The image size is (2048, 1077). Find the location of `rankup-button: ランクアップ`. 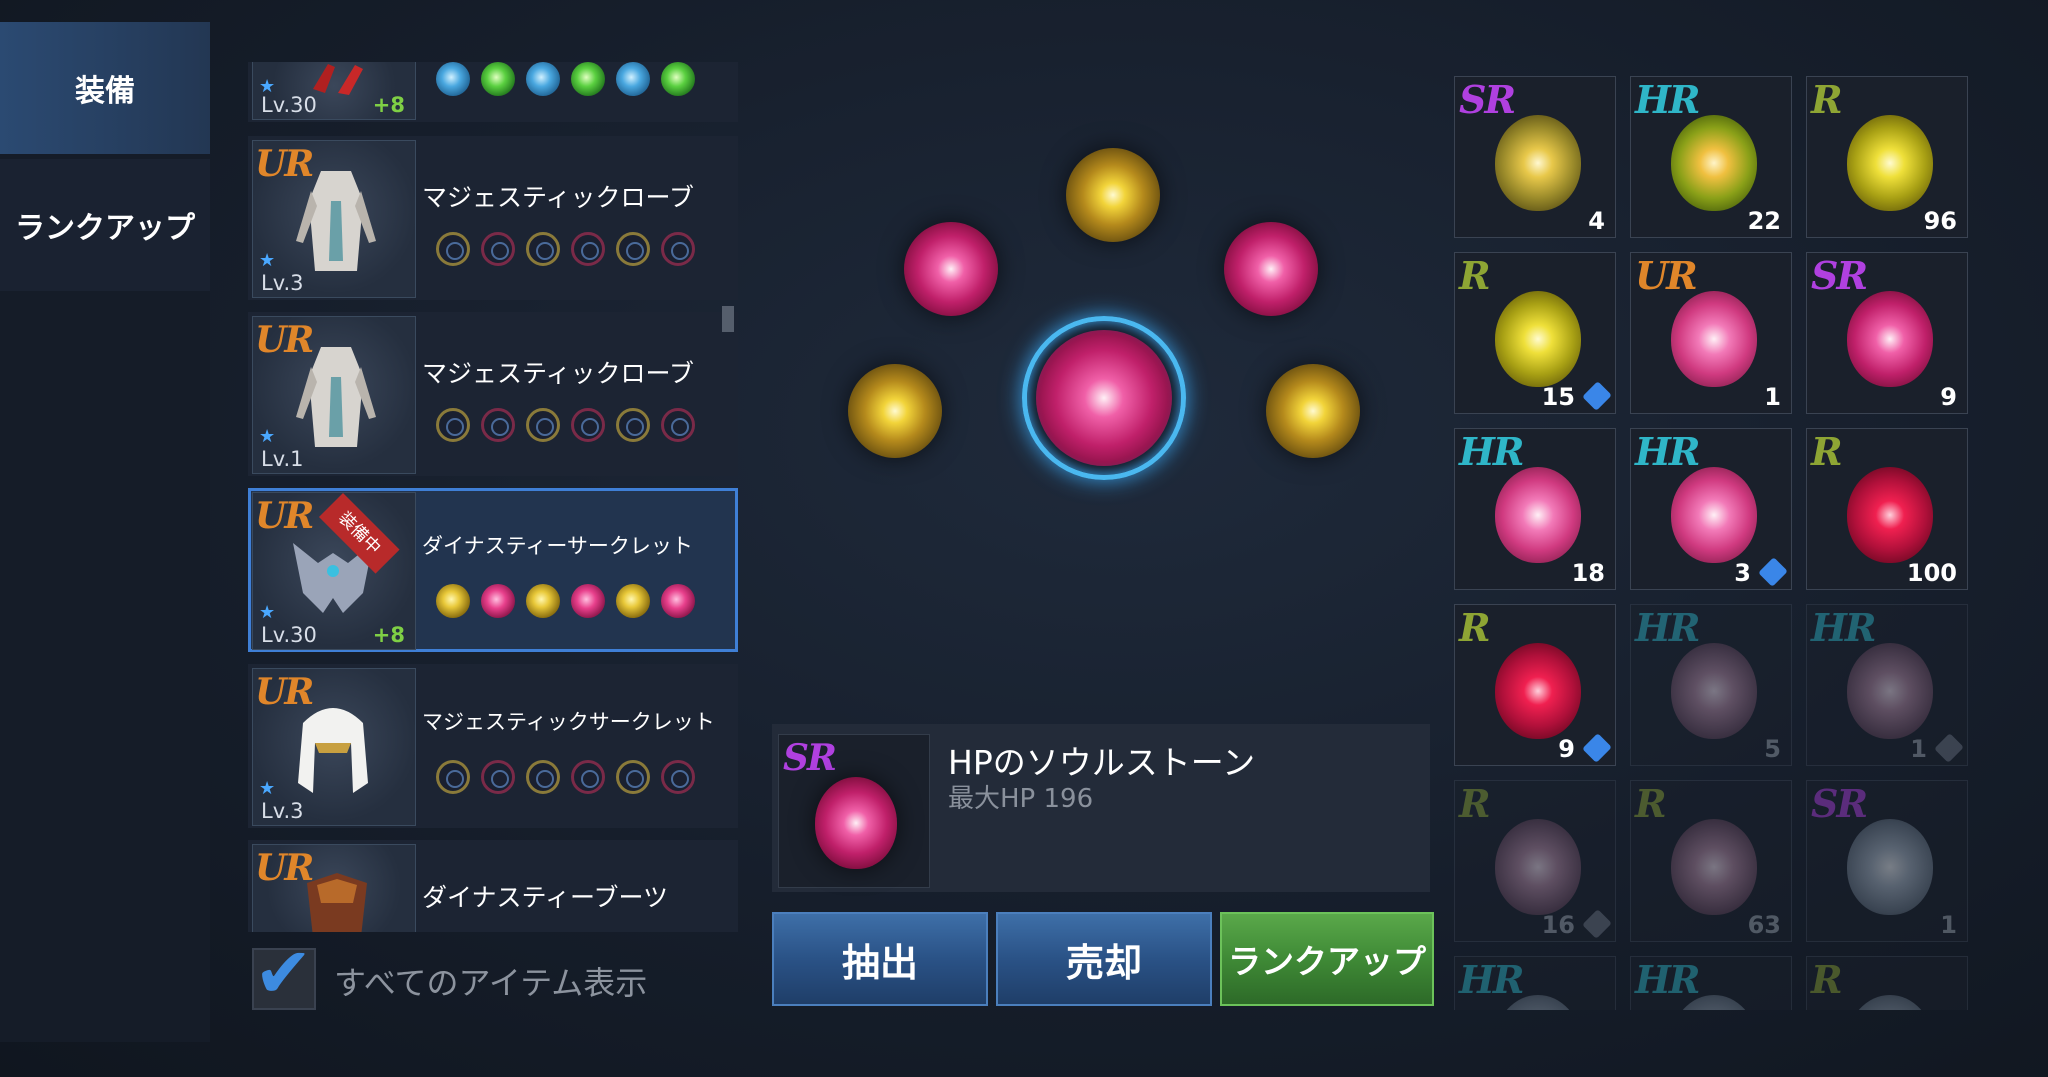

rankup-button: ランクアップ is located at coordinates (1327, 959).